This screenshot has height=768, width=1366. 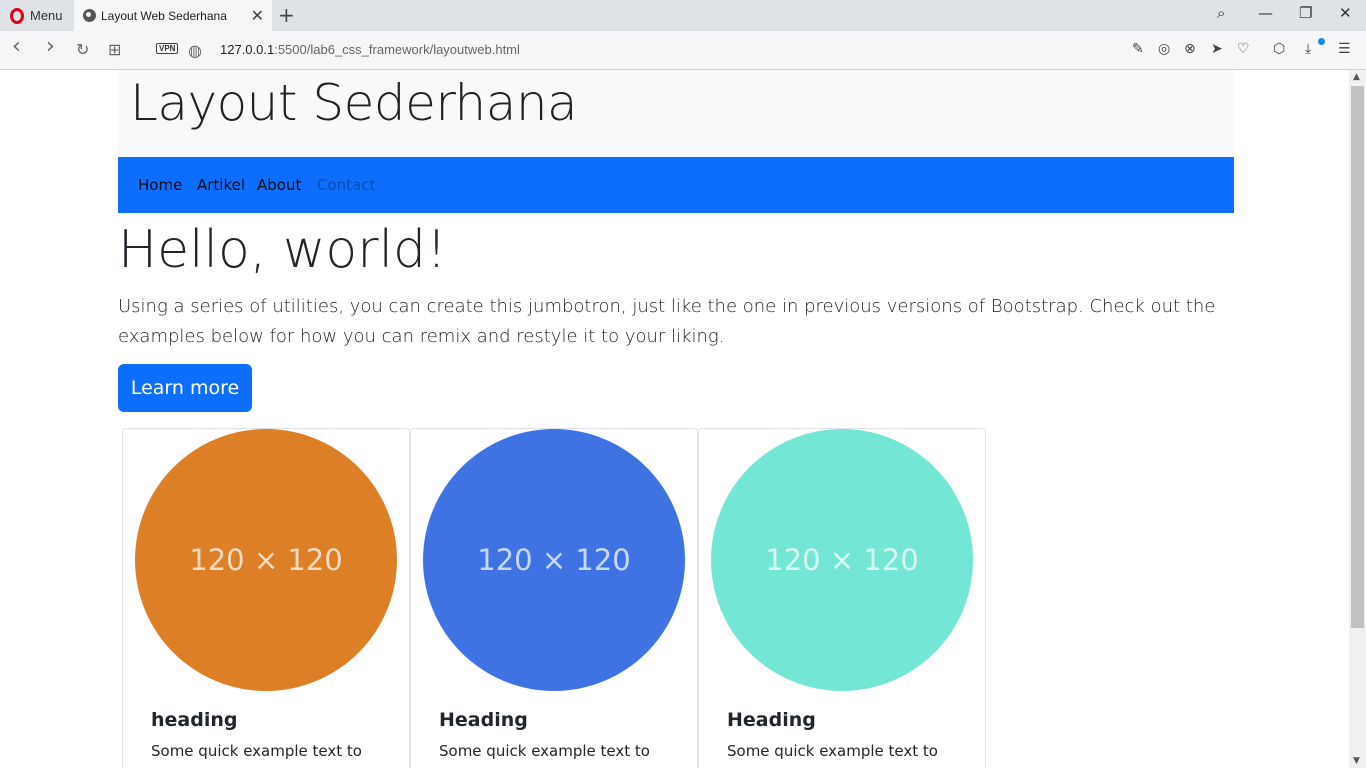 What do you see at coordinates (164, 15) in the screenshot?
I see `tab-title: Layout Web Sederhana` at bounding box center [164, 15].